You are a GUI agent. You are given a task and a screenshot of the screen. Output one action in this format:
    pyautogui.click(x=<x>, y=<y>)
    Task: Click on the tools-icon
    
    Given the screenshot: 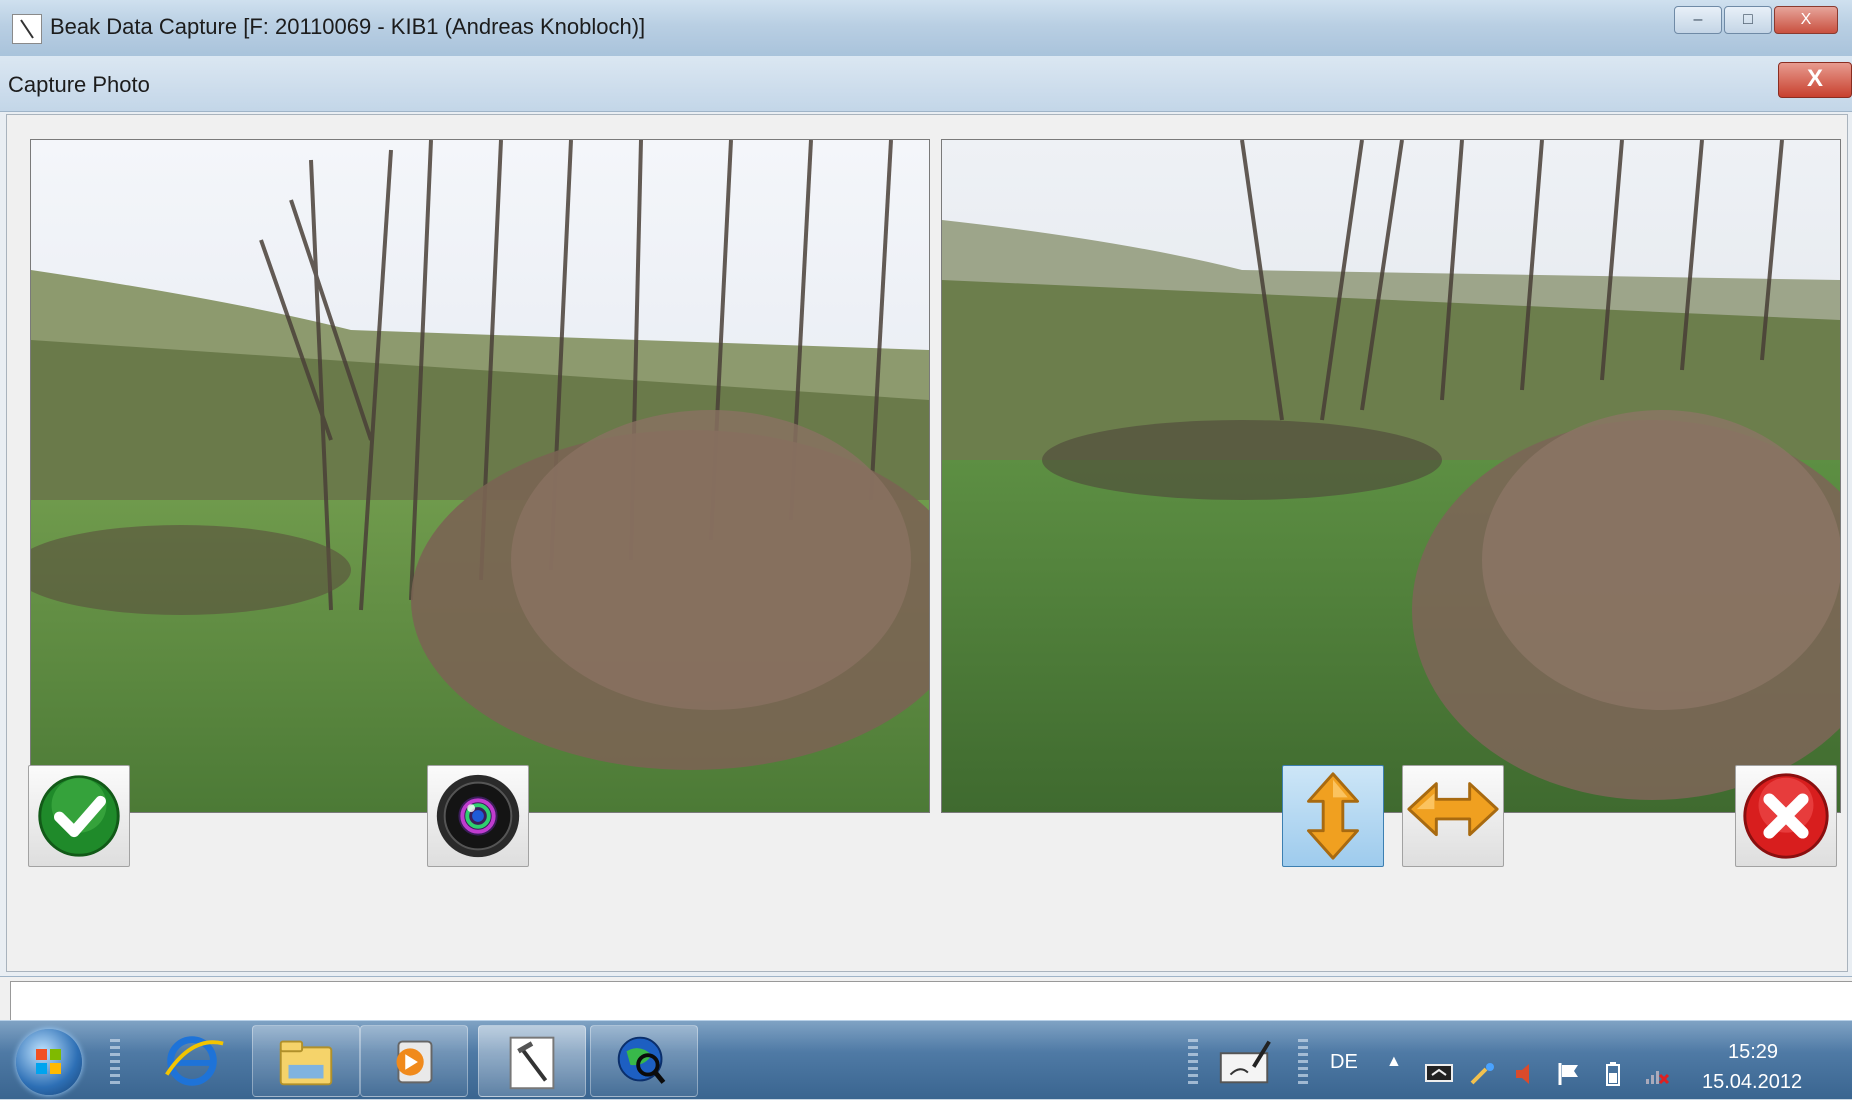 What is the action you would take?
    pyautogui.click(x=1482, y=1074)
    